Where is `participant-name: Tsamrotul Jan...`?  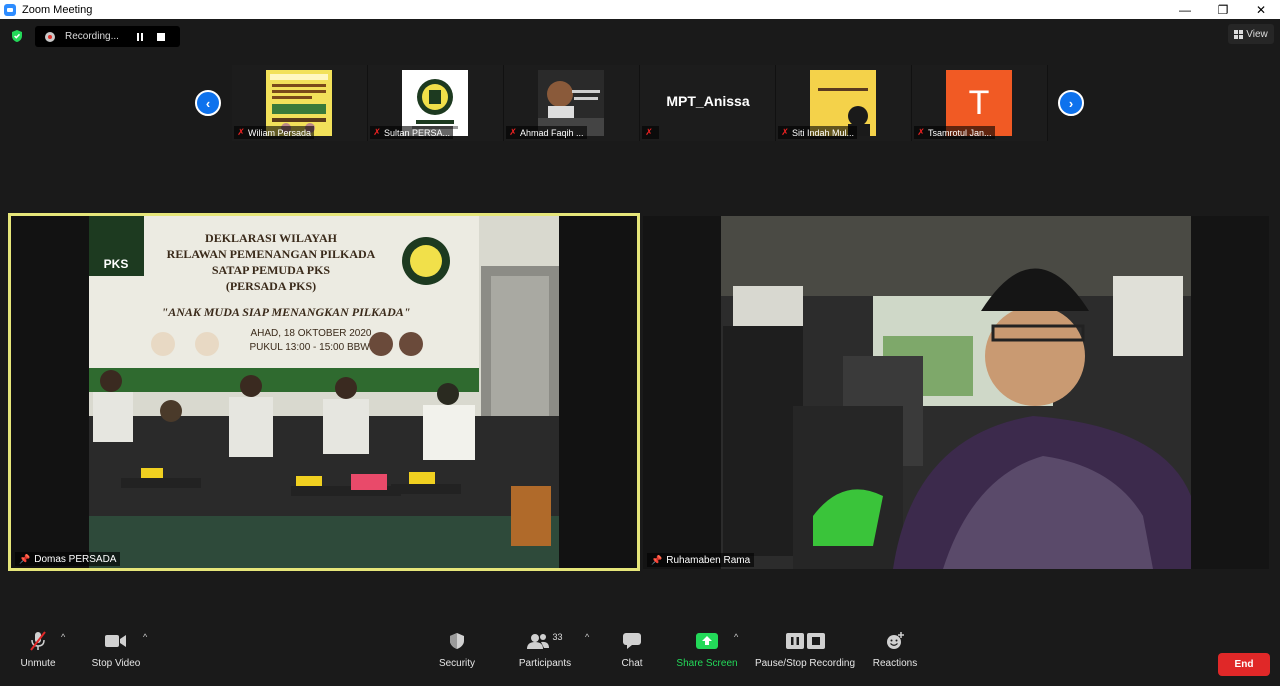
participant-name: Tsamrotul Jan... is located at coordinates (960, 132).